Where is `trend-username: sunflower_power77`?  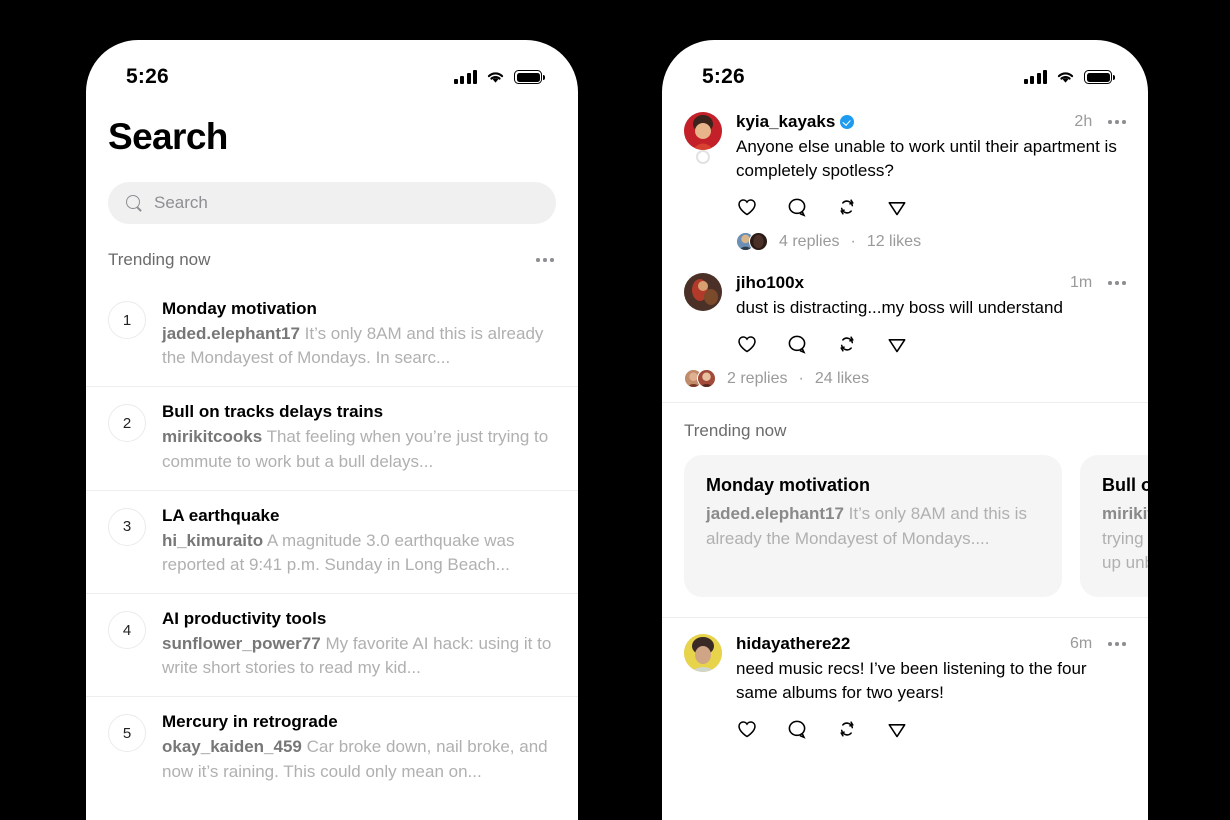 trend-username: sunflower_power77 is located at coordinates (241, 644).